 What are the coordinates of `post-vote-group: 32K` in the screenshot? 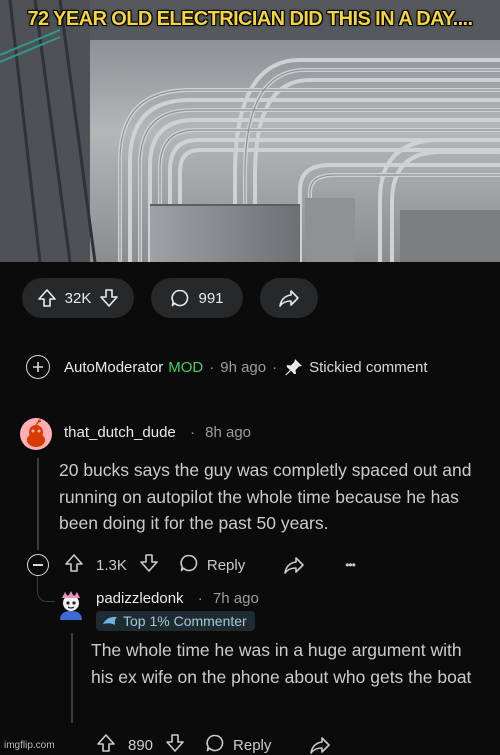 It's located at (78, 298).